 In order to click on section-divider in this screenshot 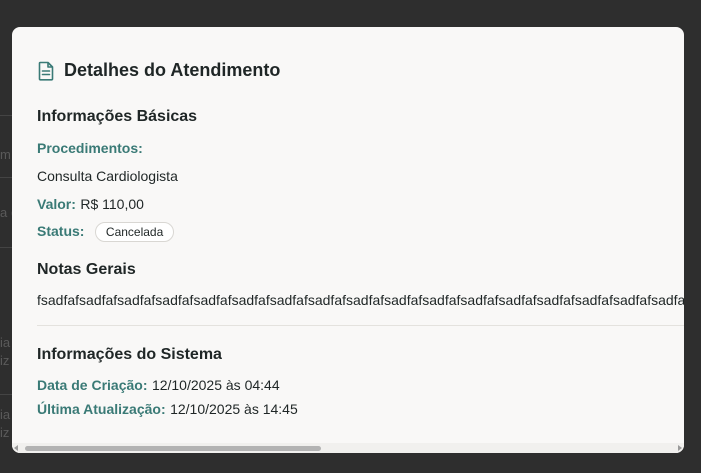, I will do `click(360, 325)`.